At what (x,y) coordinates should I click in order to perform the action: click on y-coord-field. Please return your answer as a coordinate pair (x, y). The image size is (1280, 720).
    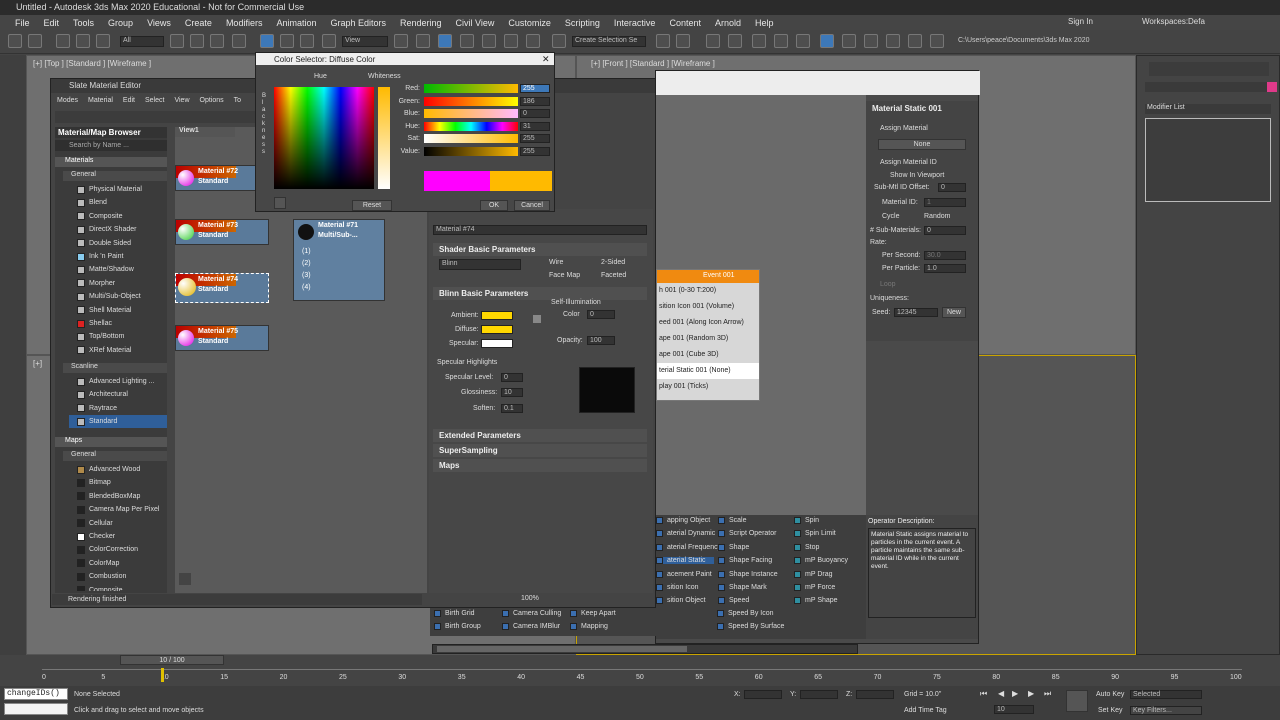
    Looking at the image, I should click on (819, 694).